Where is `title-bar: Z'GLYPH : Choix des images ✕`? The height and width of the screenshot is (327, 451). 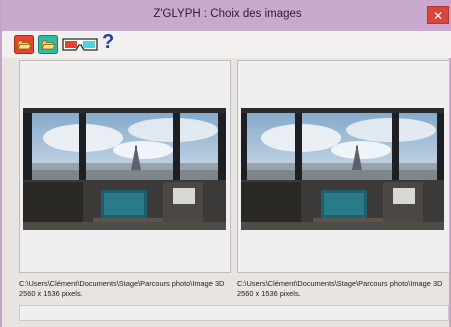 title-bar: Z'GLYPH : Choix des images ✕ is located at coordinates (226, 15).